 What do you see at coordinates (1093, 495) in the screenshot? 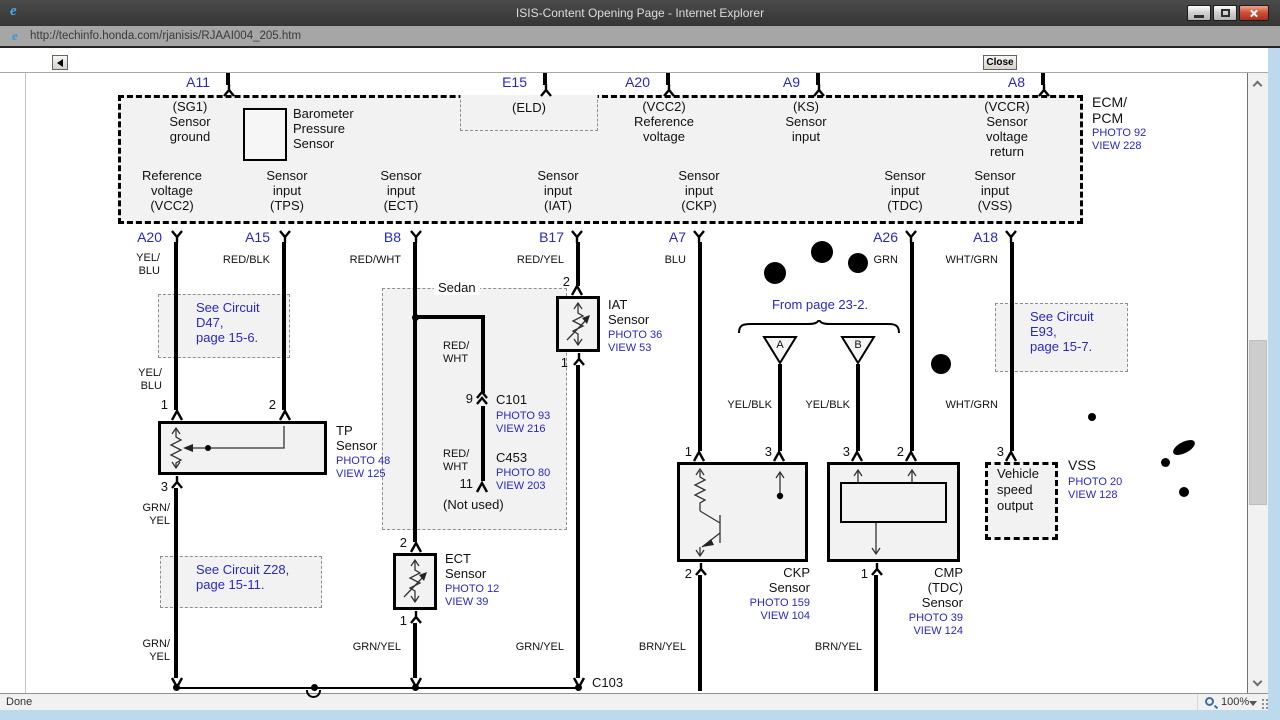
I see `vss-view-link: VIEW 128` at bounding box center [1093, 495].